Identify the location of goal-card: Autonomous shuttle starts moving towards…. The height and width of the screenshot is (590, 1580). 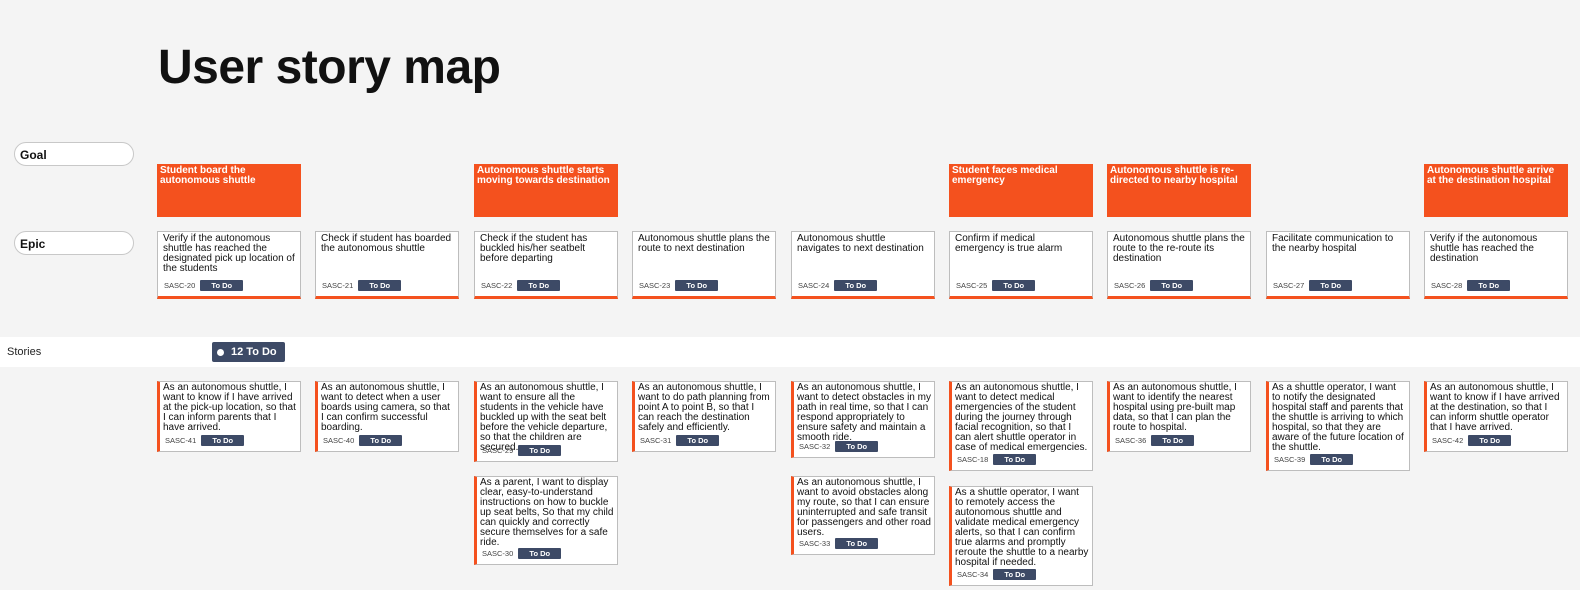
(546, 190).